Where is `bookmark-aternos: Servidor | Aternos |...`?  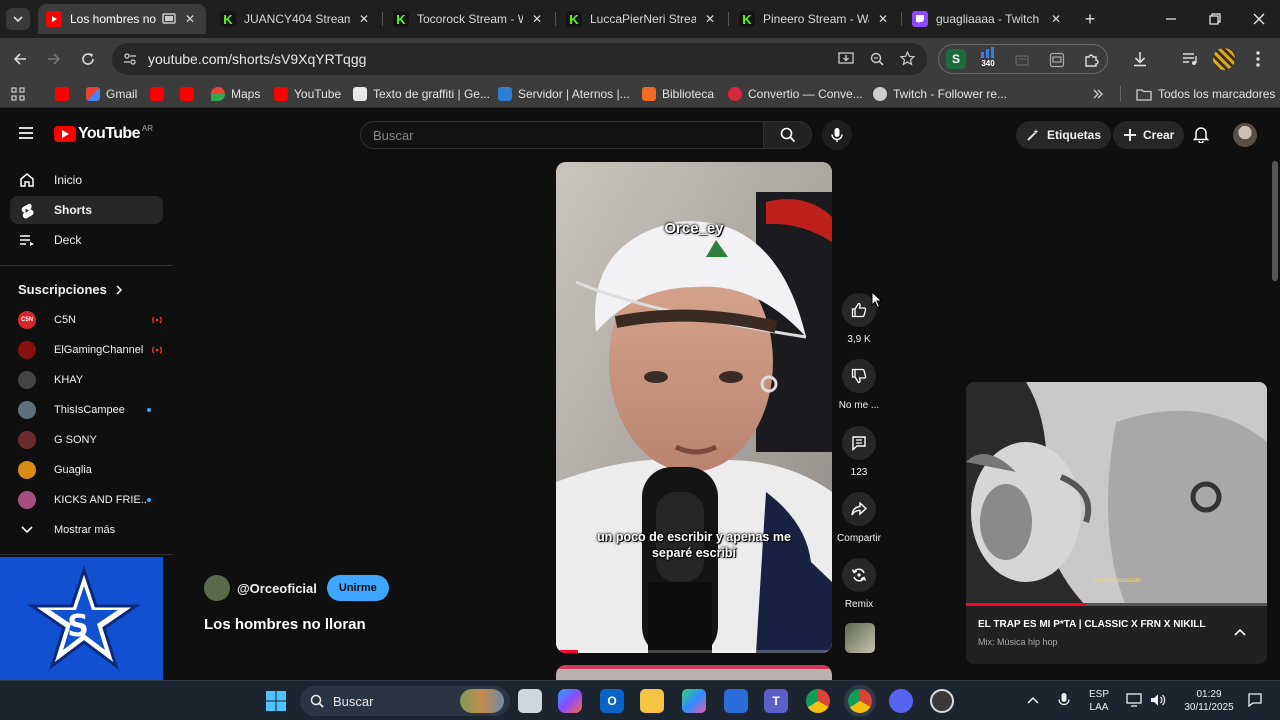 bookmark-aternos: Servidor | Aternos |... is located at coordinates (564, 94).